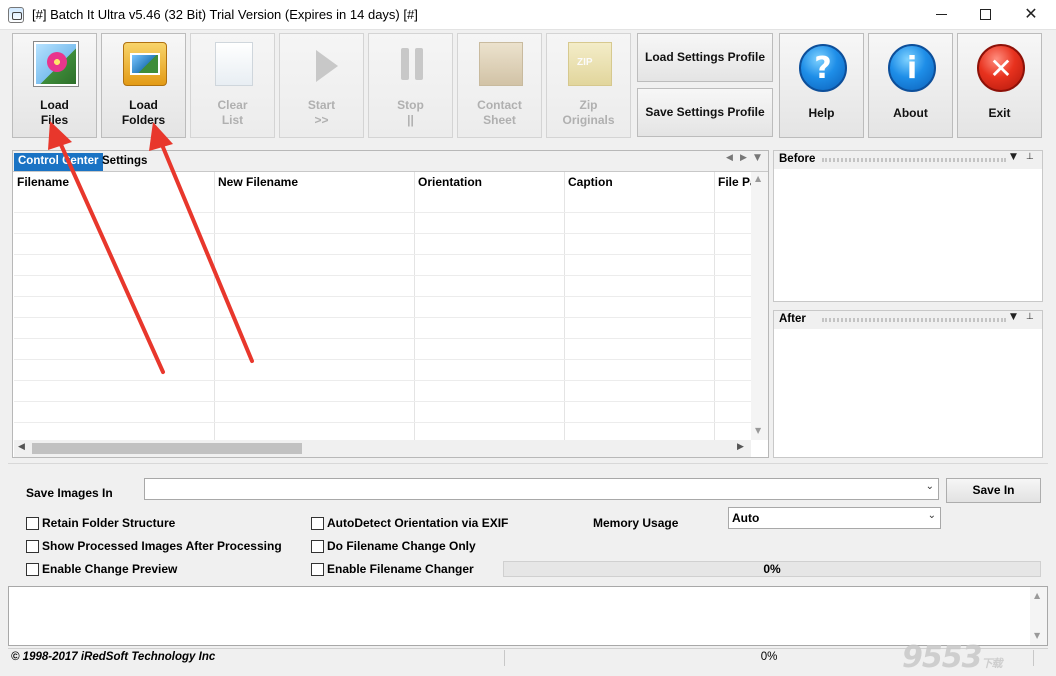 This screenshot has width=1056, height=676. I want to click on load-files-label-2: Files, so click(54, 120).